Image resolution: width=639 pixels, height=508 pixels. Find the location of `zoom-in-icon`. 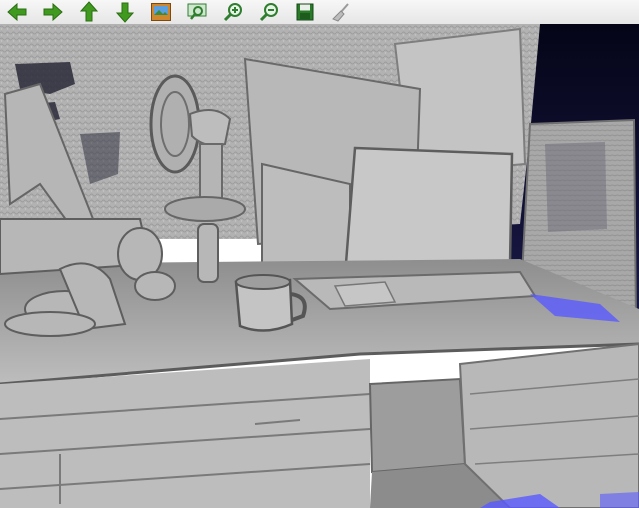

zoom-in-icon is located at coordinates (232, 12).